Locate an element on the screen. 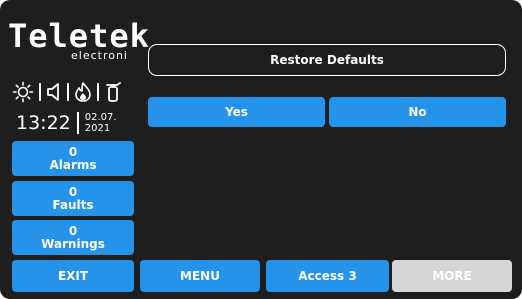 This screenshot has width=522, height=299. yes-button: Yes is located at coordinates (236, 112).